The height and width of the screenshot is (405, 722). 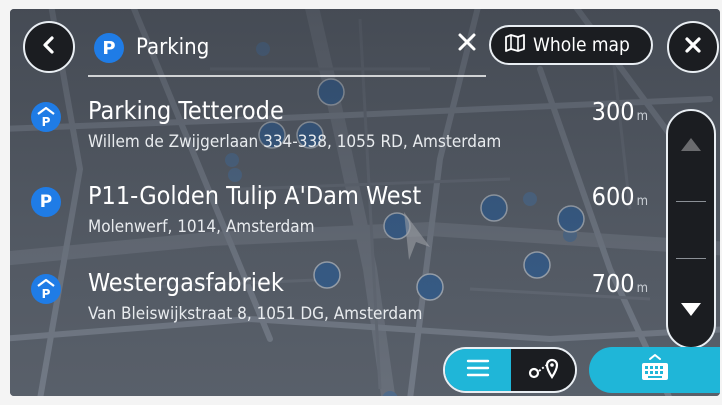 I want to click on distance-value: 300, so click(x=613, y=111).